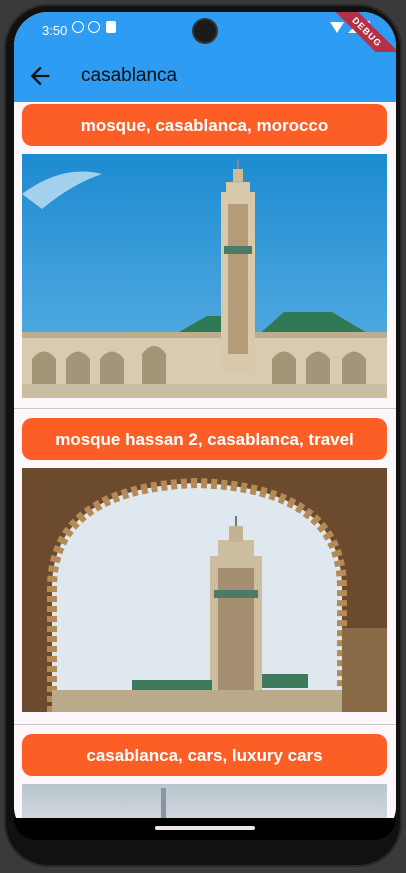 This screenshot has height=873, width=406. What do you see at coordinates (205, 44) in the screenshot?
I see `status-bar: 3:50 DEBUG` at bounding box center [205, 44].